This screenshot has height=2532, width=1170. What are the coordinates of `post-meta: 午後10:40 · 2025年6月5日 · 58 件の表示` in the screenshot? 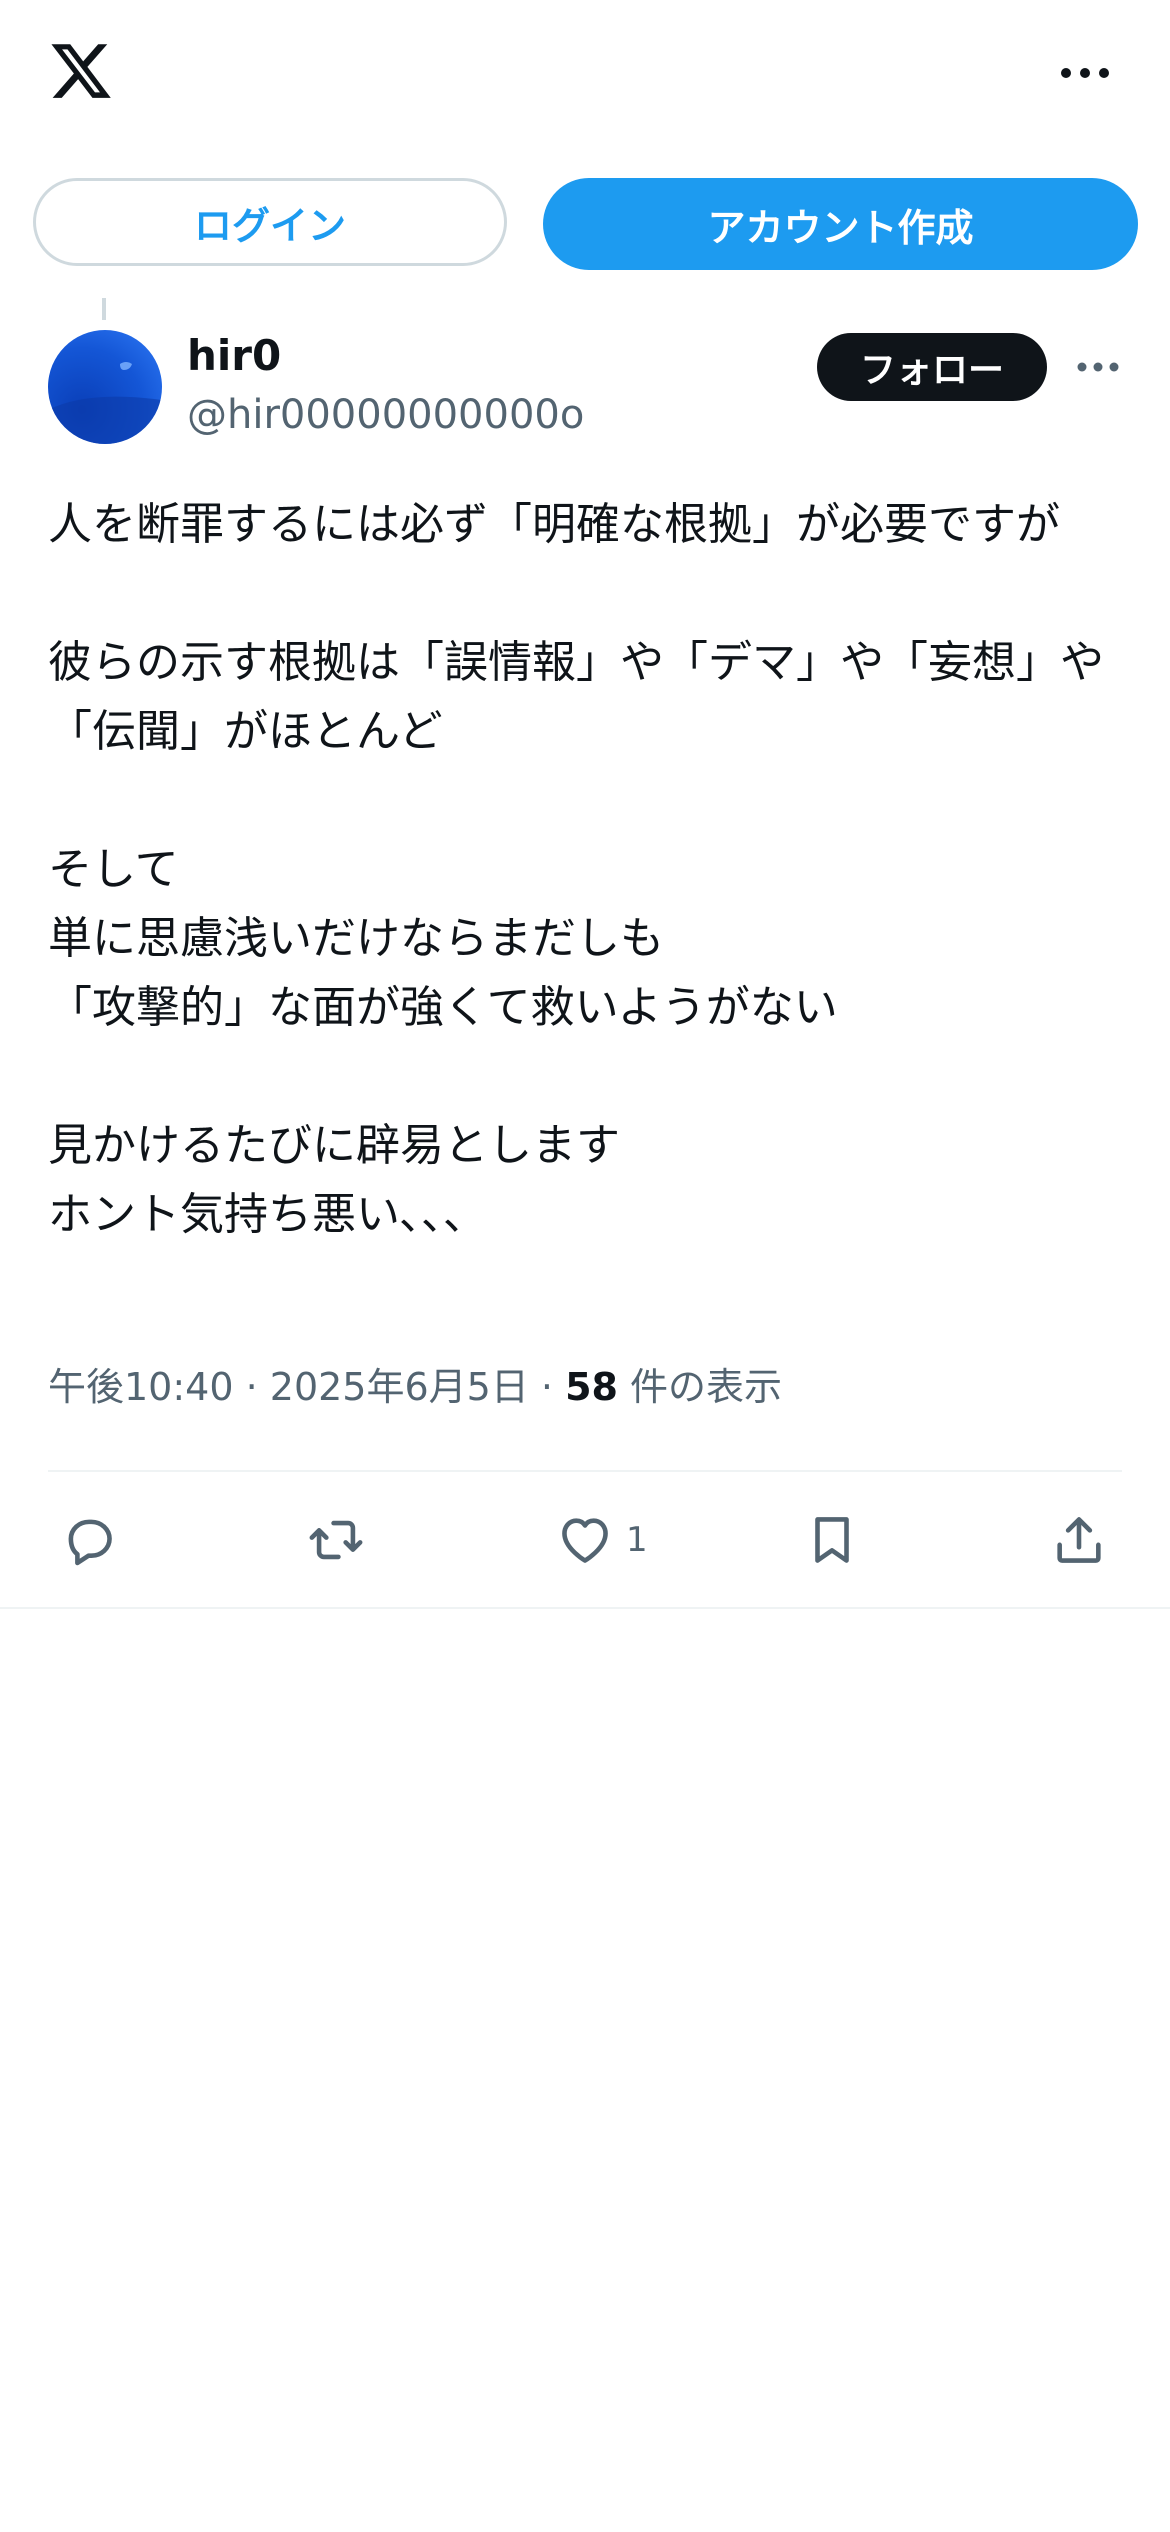 It's located at (415, 1387).